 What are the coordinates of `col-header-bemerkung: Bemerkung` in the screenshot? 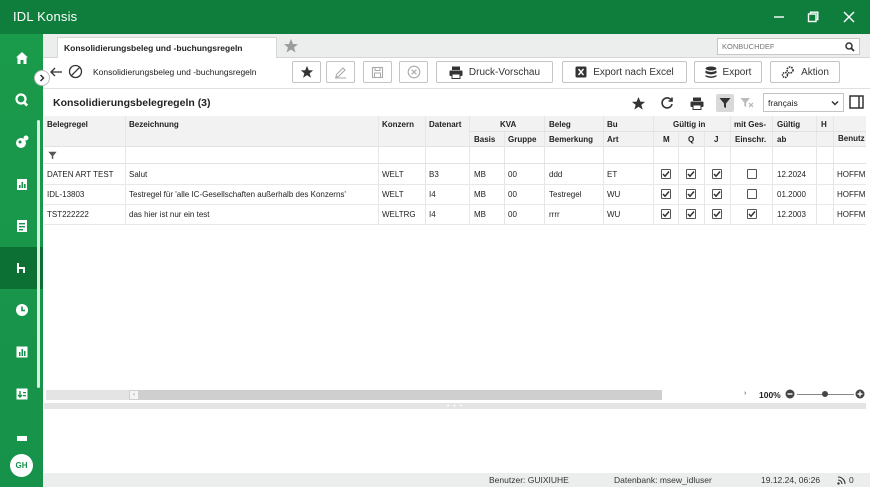 It's located at (571, 139).